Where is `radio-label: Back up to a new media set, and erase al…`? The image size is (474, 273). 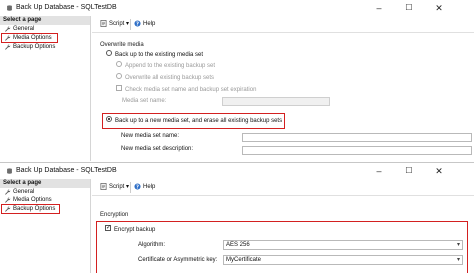
radio-label: Back up to a new media set, and erase al… is located at coordinates (199, 121).